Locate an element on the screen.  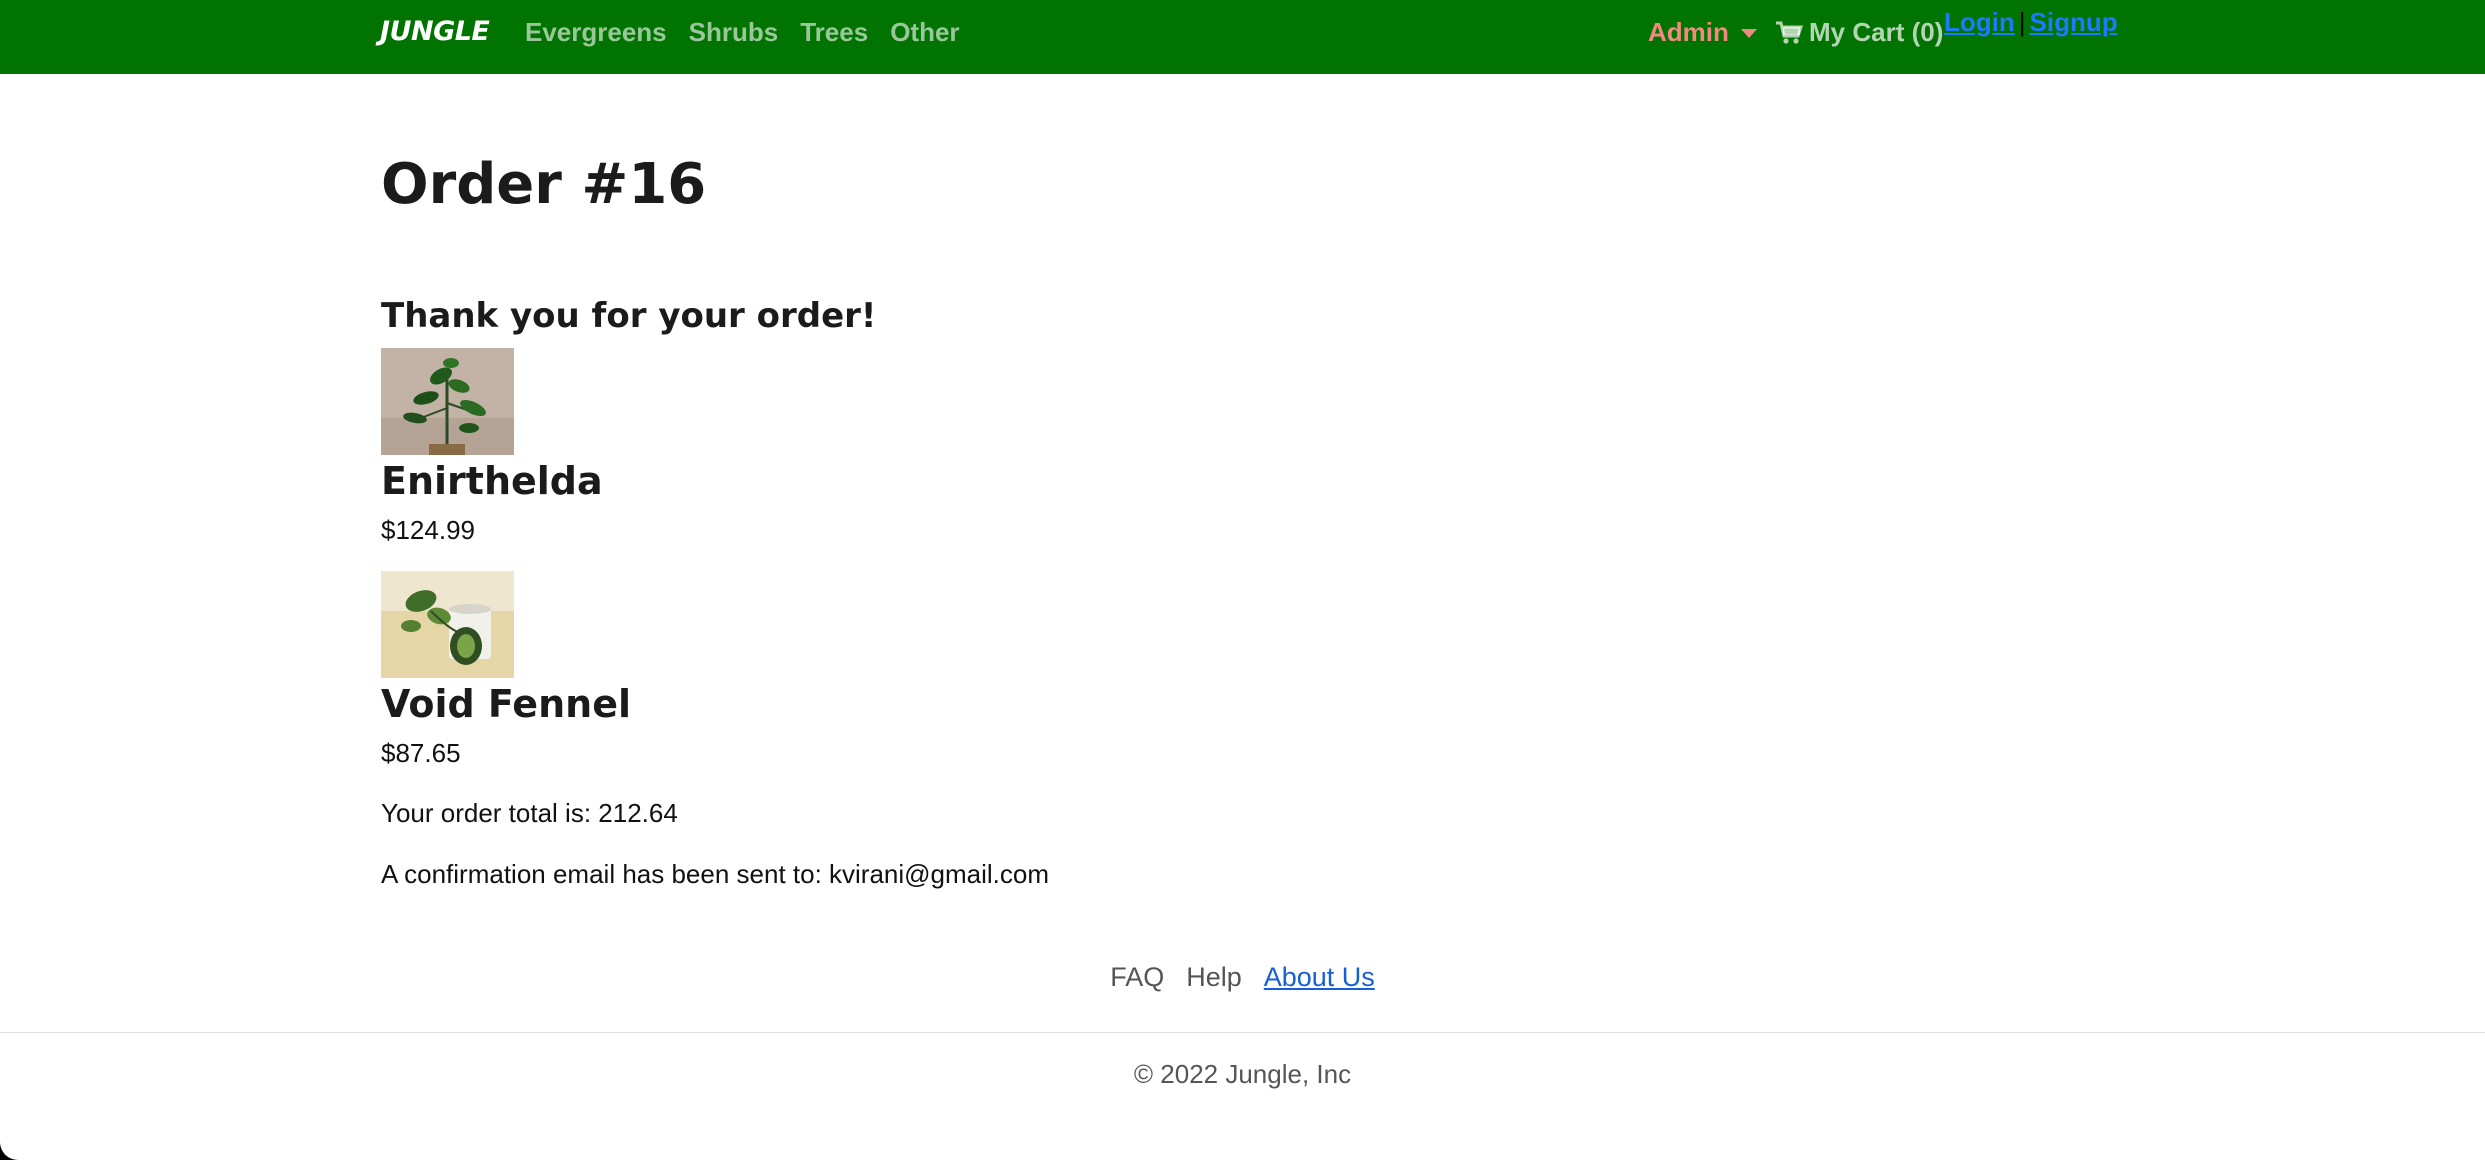
thank-you-heading: Thank you for your order! is located at coordinates (629, 316).